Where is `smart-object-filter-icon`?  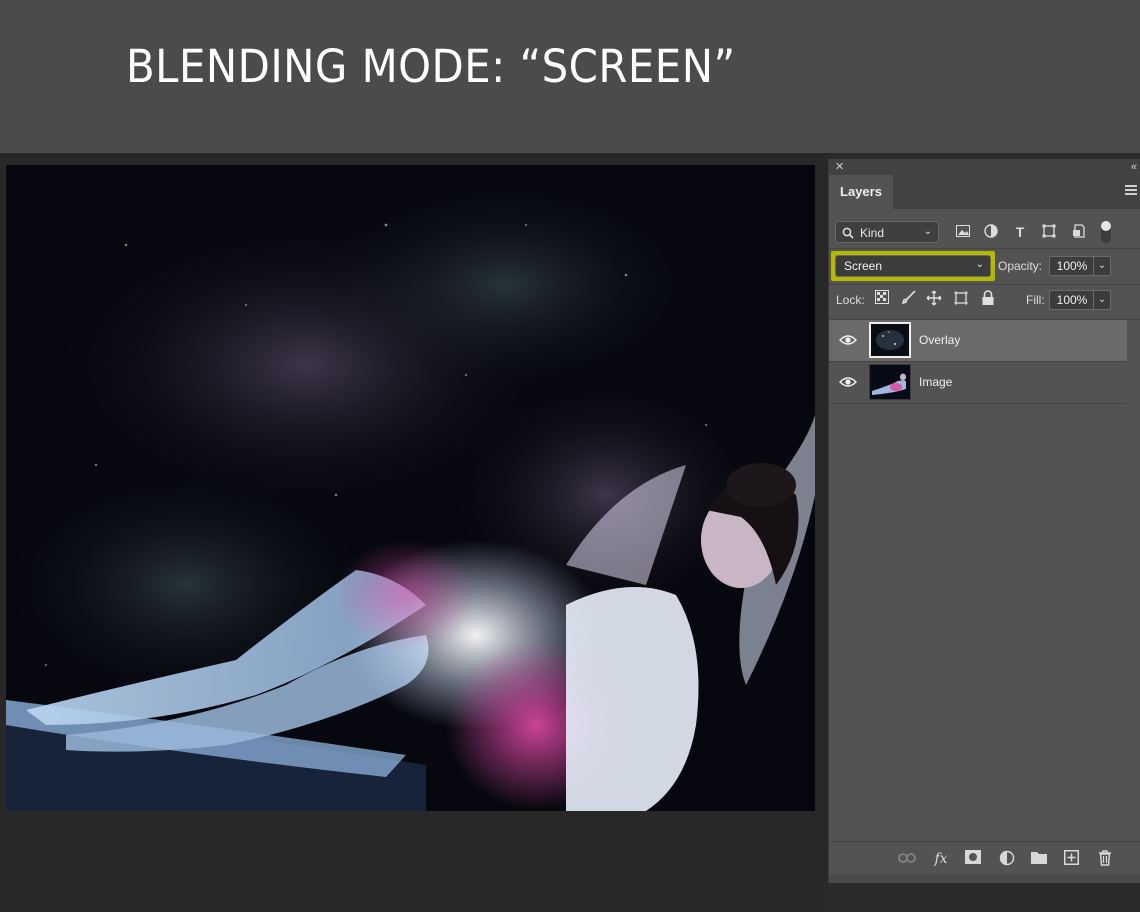 smart-object-filter-icon is located at coordinates (1079, 232).